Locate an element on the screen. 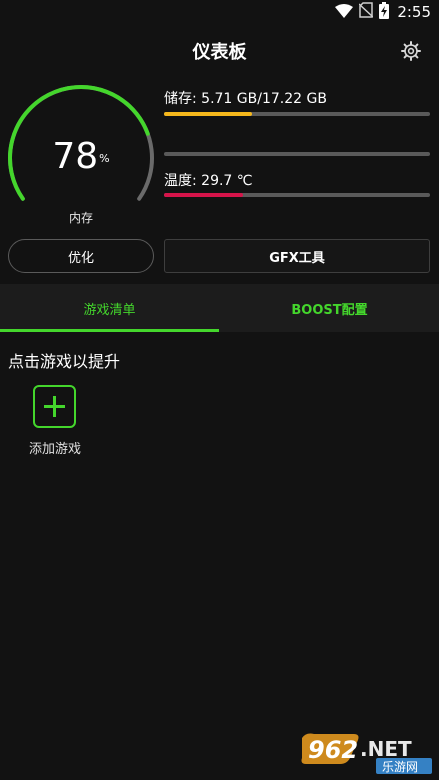  watermark-subtitle: 乐游网 is located at coordinates (400, 767).